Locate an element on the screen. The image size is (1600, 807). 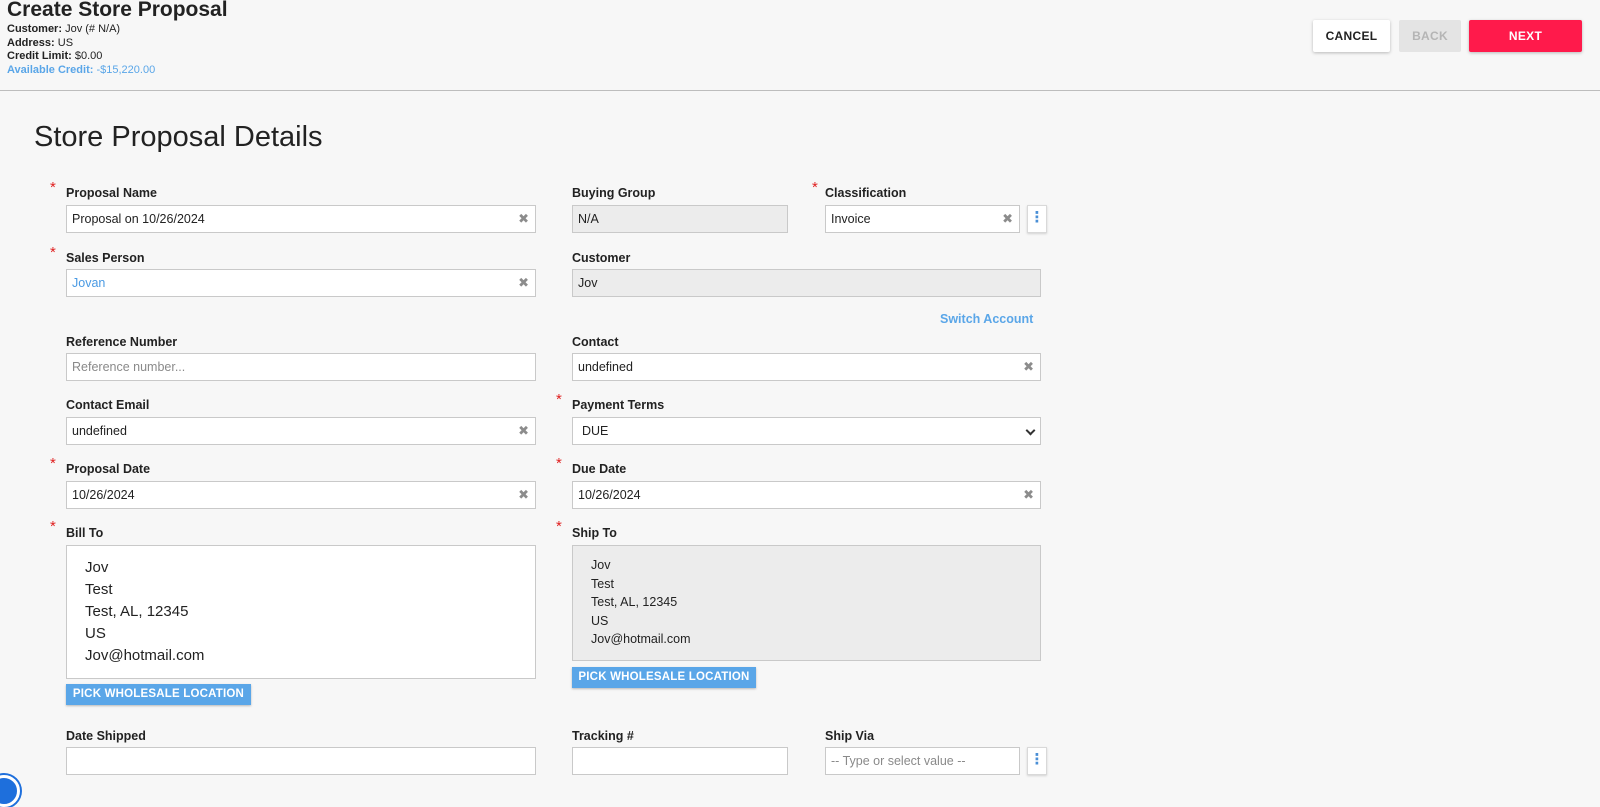
available-credit-value: -$15,220.00 is located at coordinates (126, 70).